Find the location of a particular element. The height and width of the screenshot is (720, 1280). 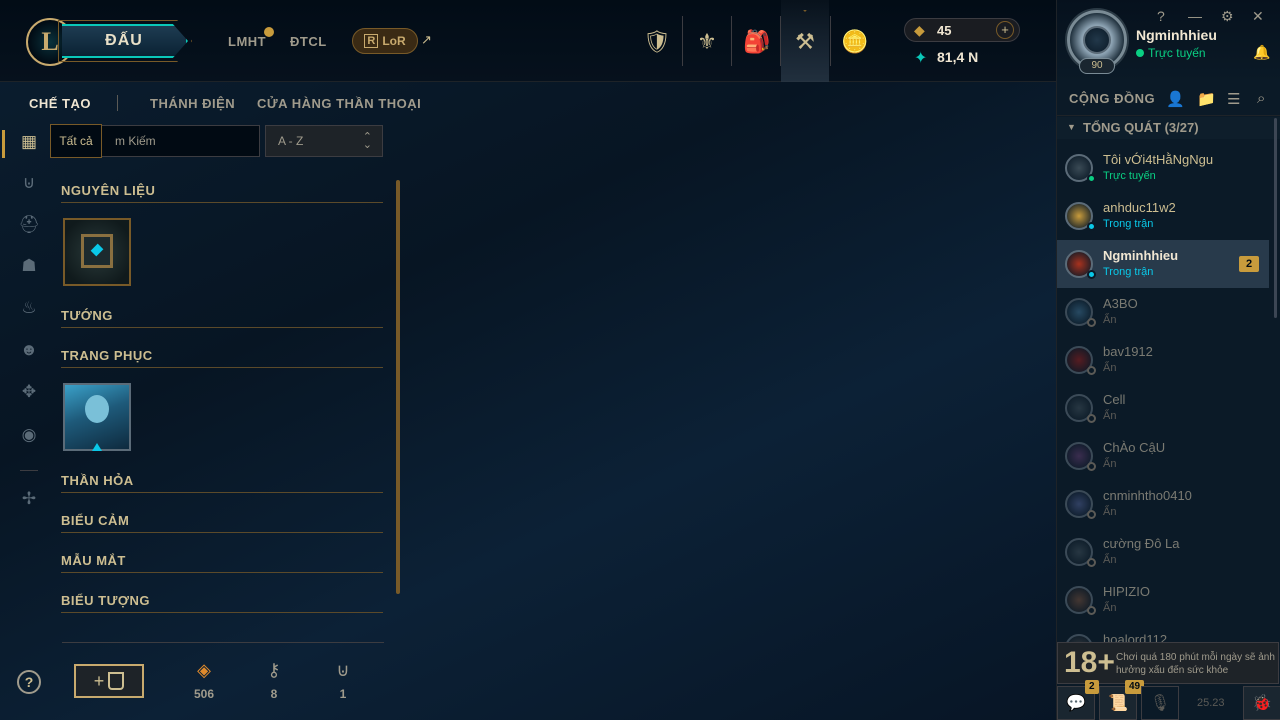

other-loot-icon: ✢ is located at coordinates (29, 499).